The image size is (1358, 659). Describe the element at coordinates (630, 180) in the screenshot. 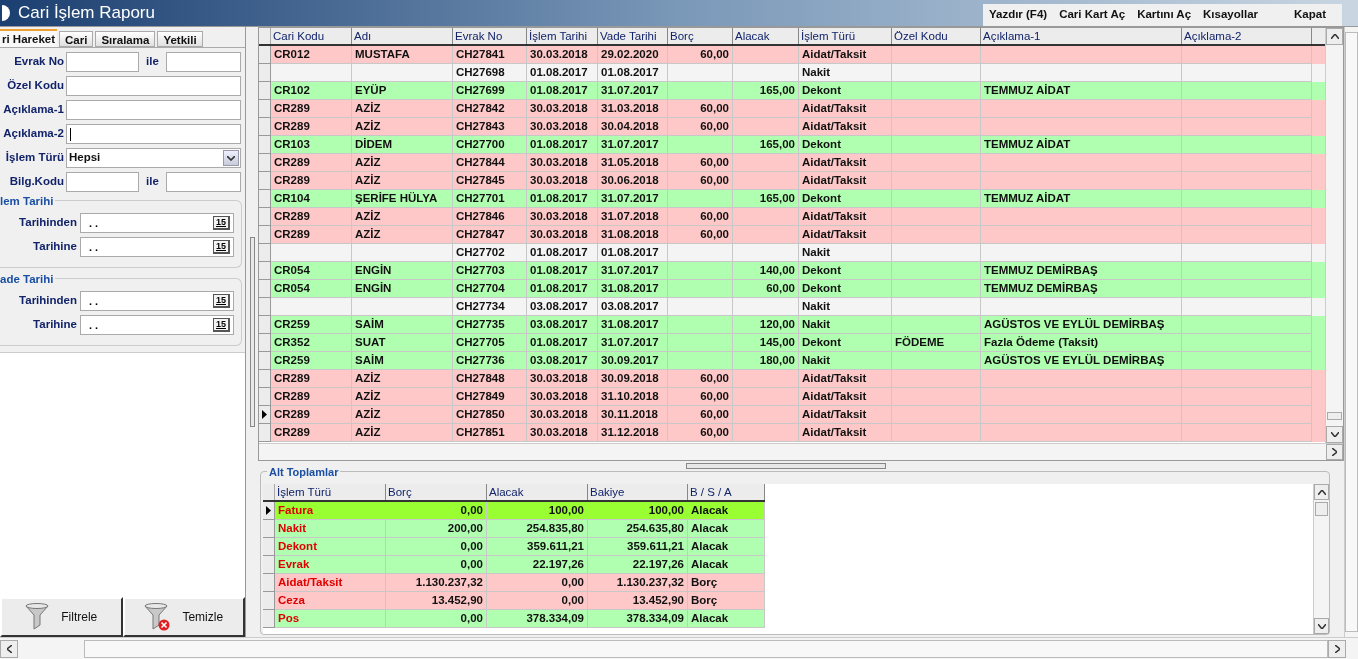

I see `table-cell: 30.06.2018` at that location.